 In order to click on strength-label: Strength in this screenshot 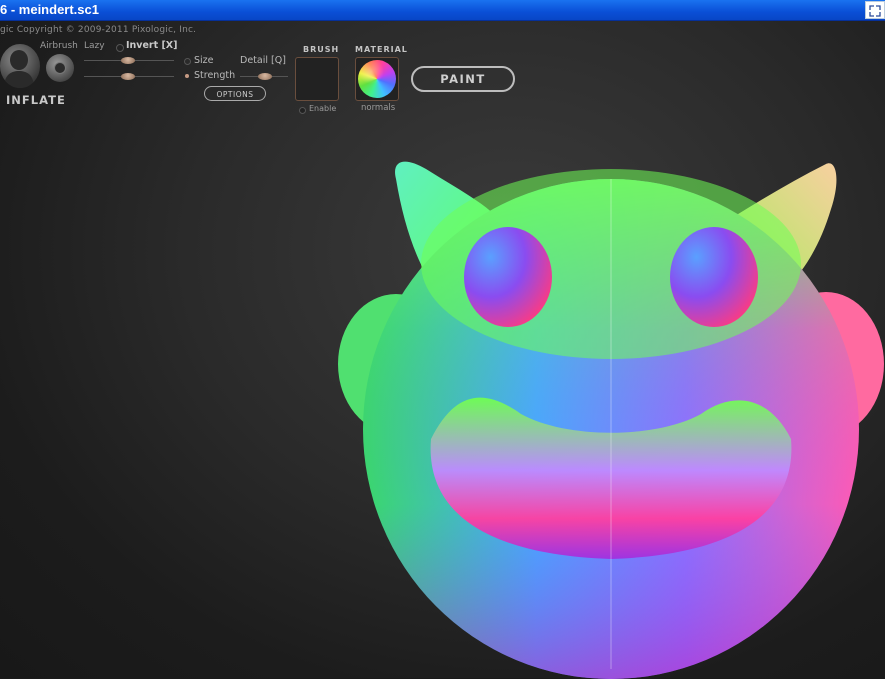, I will do `click(214, 75)`.